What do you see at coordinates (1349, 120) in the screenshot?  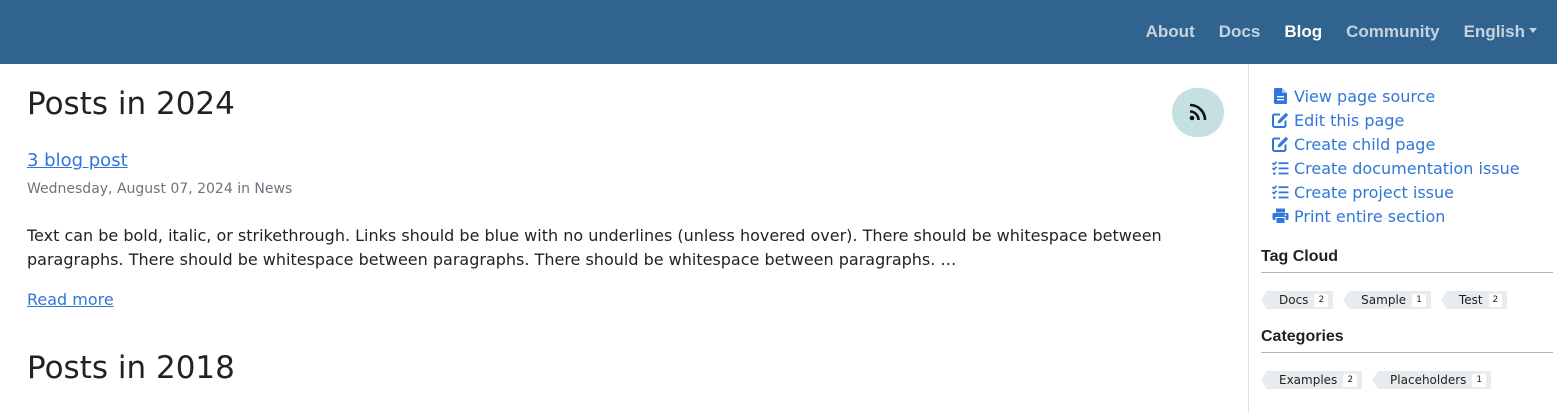 I see `meta-link-label: Edit this page` at bounding box center [1349, 120].